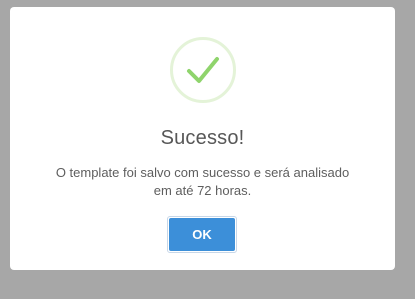 This screenshot has width=415, height=299. I want to click on success-icon-ring, so click(203, 70).